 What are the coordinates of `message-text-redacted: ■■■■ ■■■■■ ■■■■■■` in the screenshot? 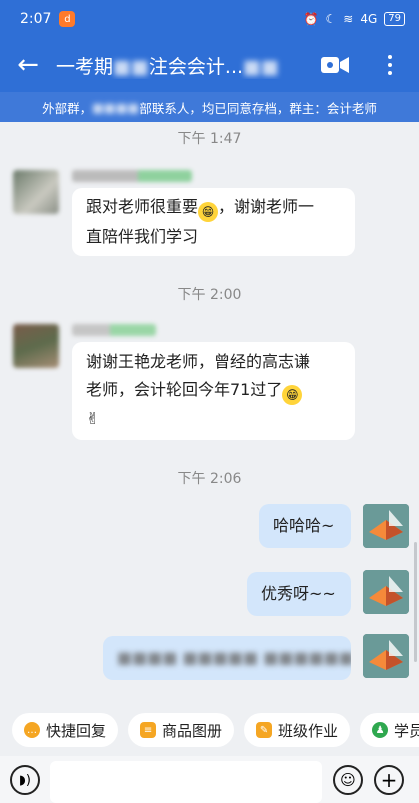 It's located at (234, 657).